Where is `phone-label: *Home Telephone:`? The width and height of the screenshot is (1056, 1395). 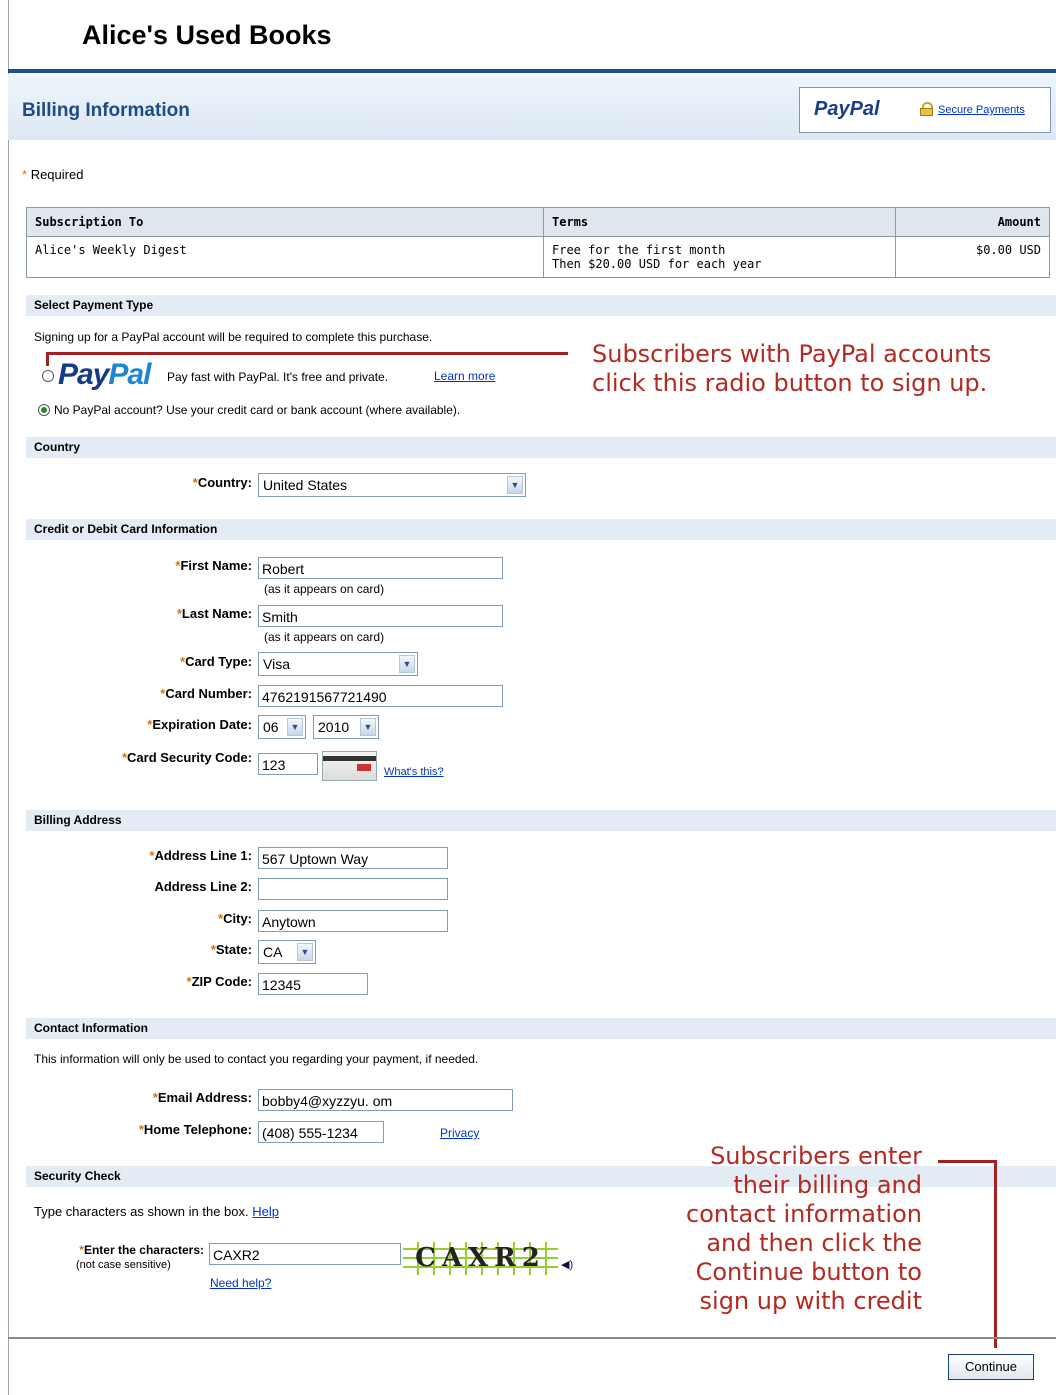 phone-label: *Home Telephone: is located at coordinates (195, 1129).